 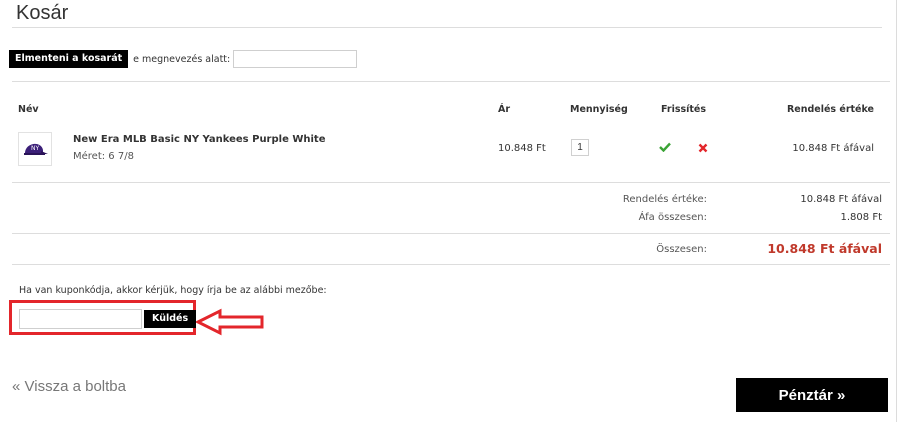 I want to click on vat-value: 1.808 Ft, so click(x=861, y=217).